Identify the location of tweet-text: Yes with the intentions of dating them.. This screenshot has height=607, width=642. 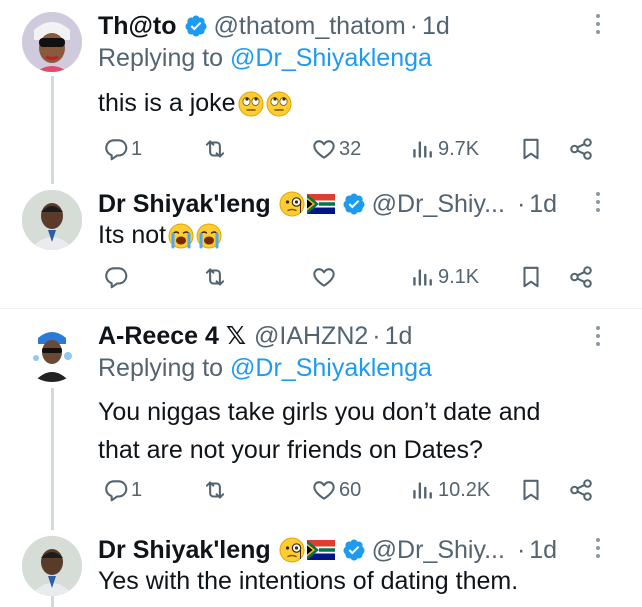
(308, 581).